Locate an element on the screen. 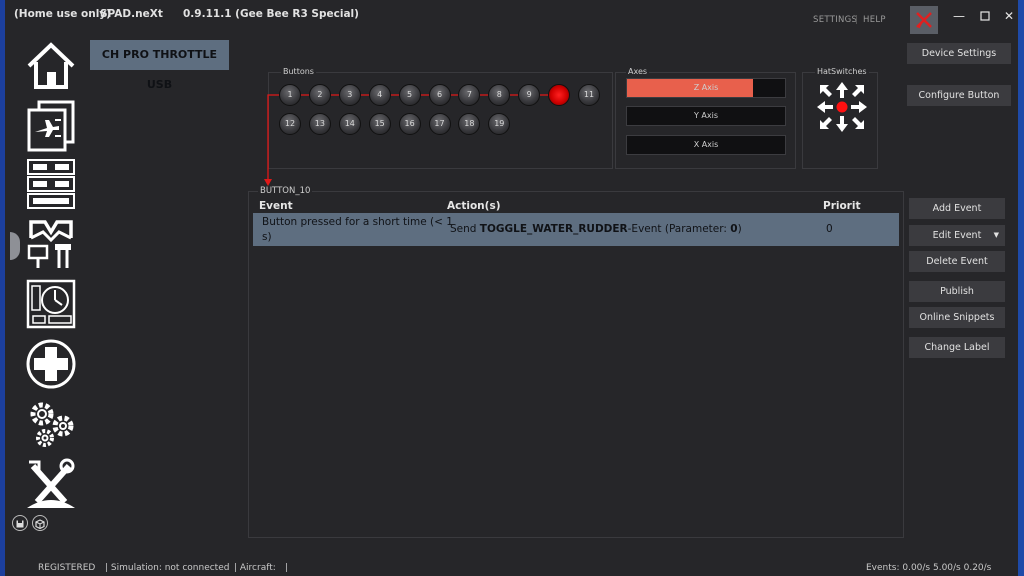  mode-label: (Home use only) is located at coordinates (62, 14).